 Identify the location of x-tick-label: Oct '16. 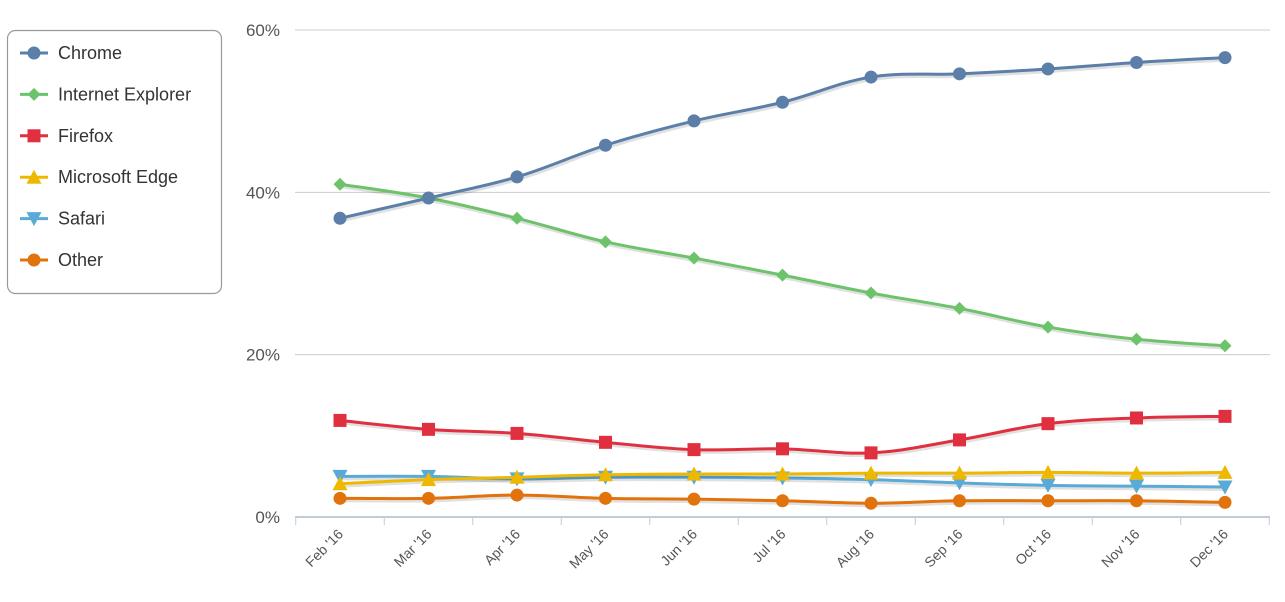
(1033, 547).